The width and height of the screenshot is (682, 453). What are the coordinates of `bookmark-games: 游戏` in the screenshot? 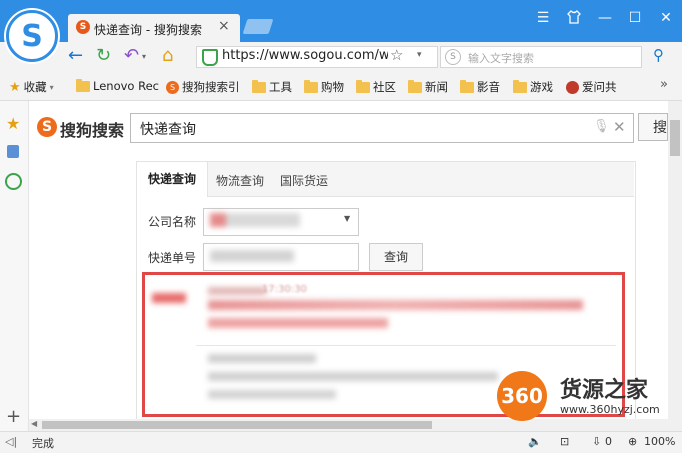 It's located at (533, 87).